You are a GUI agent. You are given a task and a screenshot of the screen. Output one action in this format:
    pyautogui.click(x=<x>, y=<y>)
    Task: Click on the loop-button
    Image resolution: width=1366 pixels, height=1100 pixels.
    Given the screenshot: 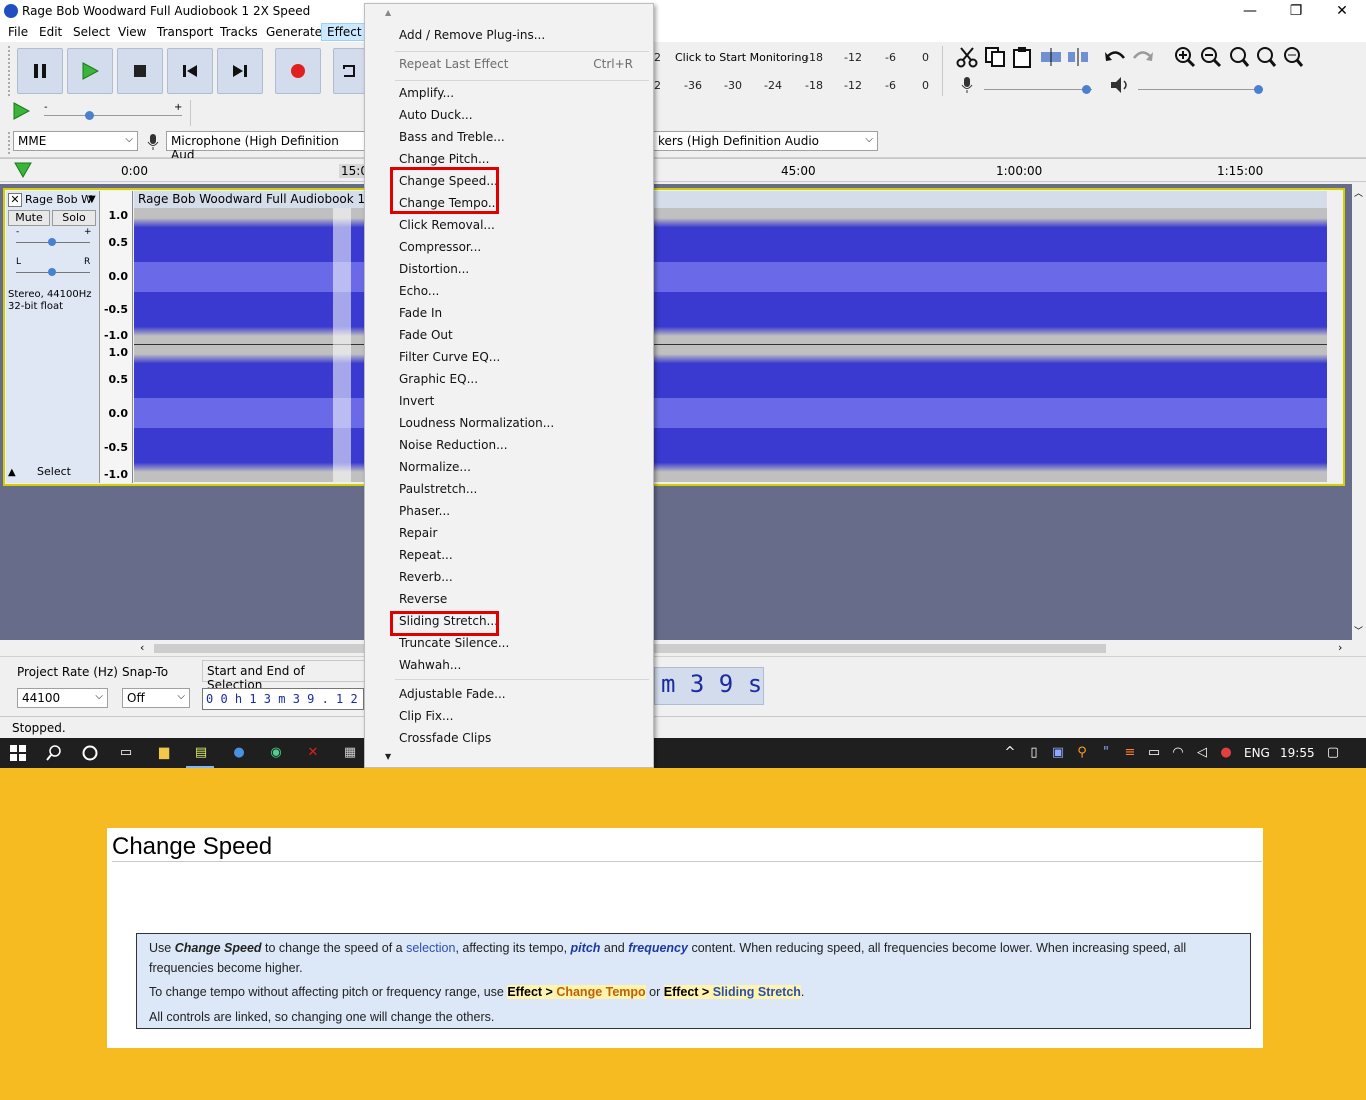 What is the action you would take?
    pyautogui.click(x=349, y=71)
    